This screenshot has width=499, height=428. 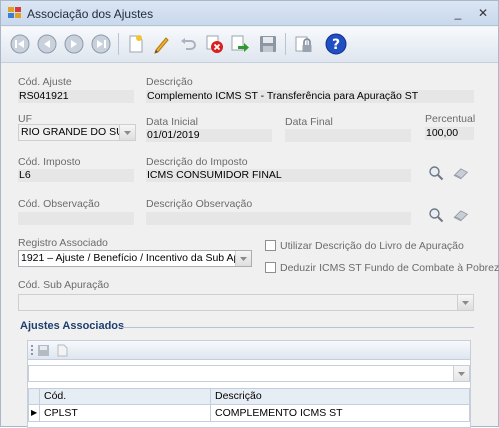 I want to click on previous-record-button, so click(x=47, y=44).